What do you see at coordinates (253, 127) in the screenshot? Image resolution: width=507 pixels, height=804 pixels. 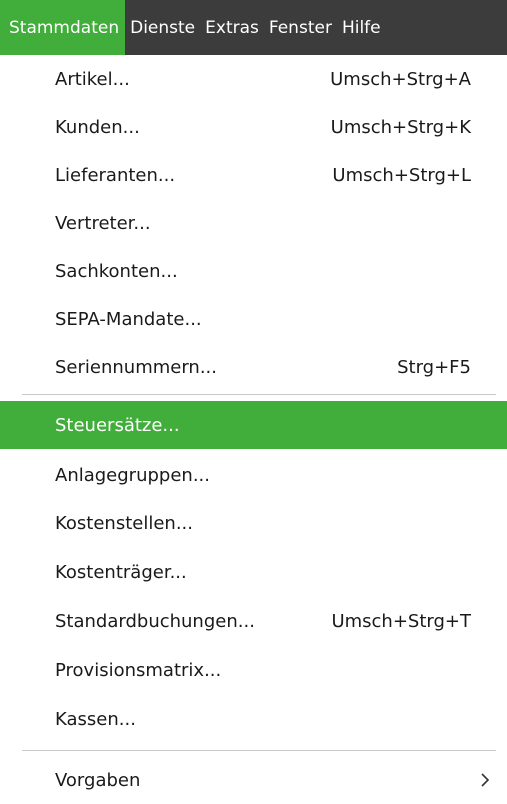 I see `menu-item-kunden: Kunden... Umsch+Strg+K` at bounding box center [253, 127].